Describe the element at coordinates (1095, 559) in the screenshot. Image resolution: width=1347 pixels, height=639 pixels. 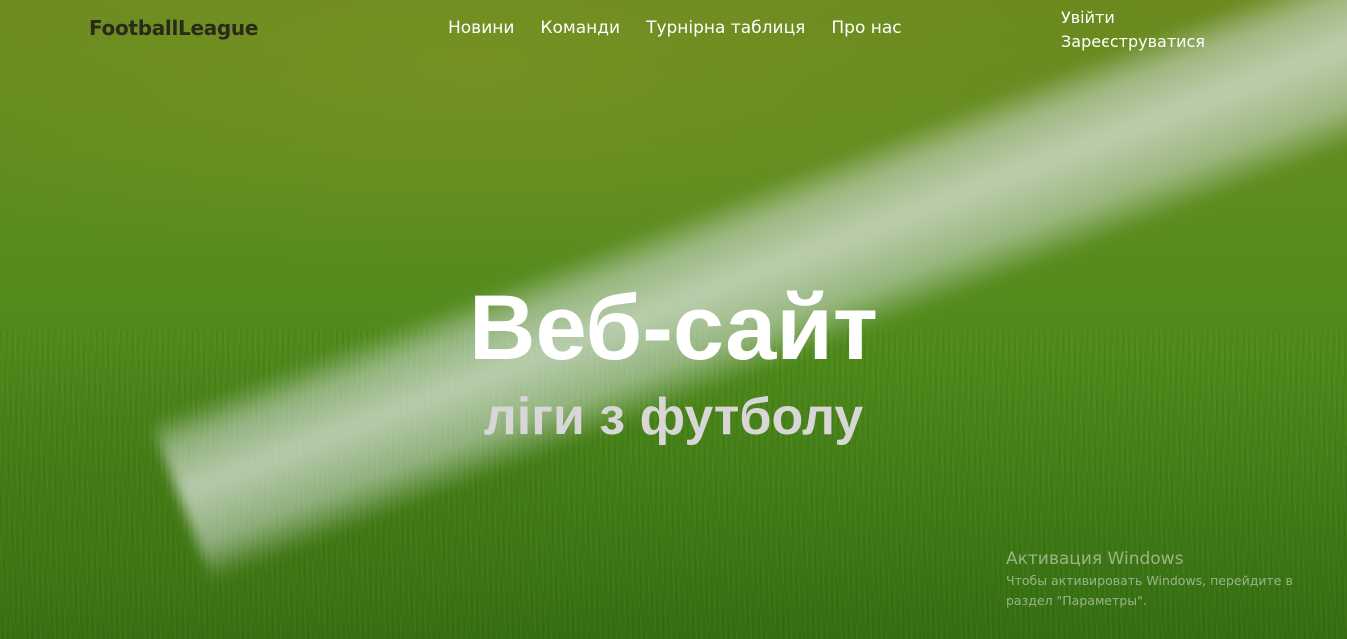
I see `watermark-title: Активация Windows` at that location.